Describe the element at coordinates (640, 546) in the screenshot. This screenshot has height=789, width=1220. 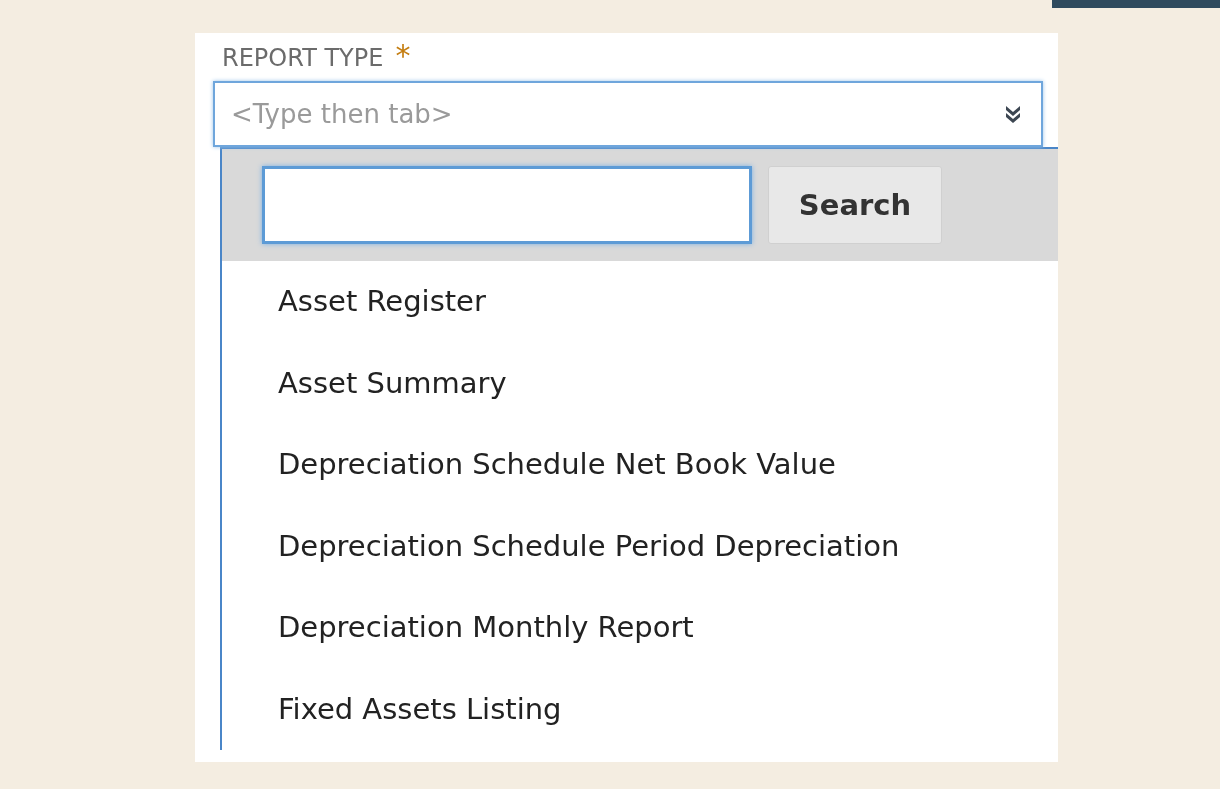
I see `list-item: Depreciation Schedule Period Depreciation` at that location.